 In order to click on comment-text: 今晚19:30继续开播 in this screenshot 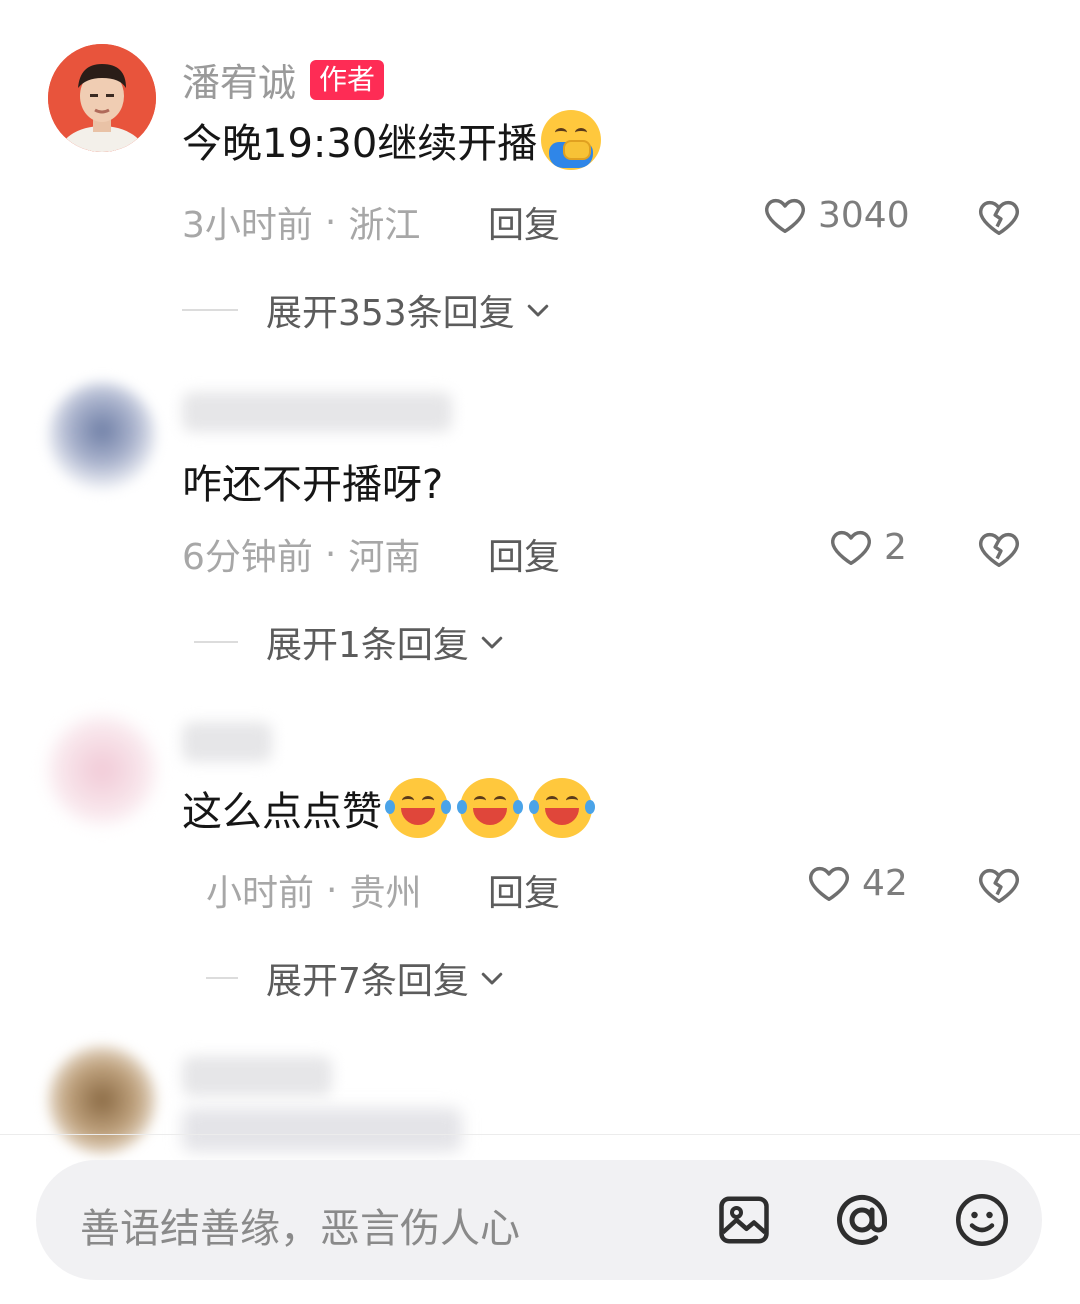, I will do `click(392, 140)`.